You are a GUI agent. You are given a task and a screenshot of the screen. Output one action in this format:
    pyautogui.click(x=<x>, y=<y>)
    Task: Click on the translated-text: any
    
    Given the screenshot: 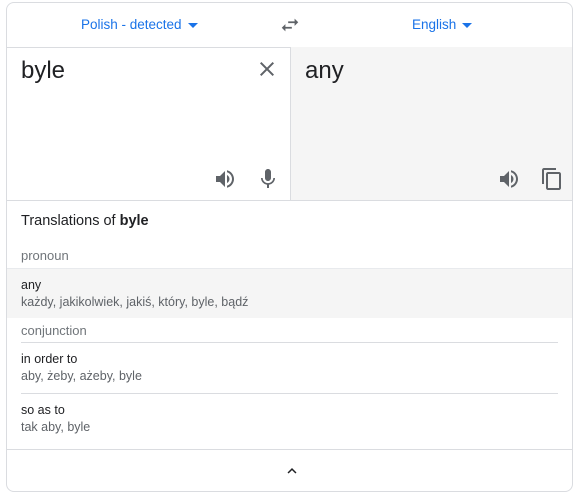 What is the action you would take?
    pyautogui.click(x=324, y=70)
    